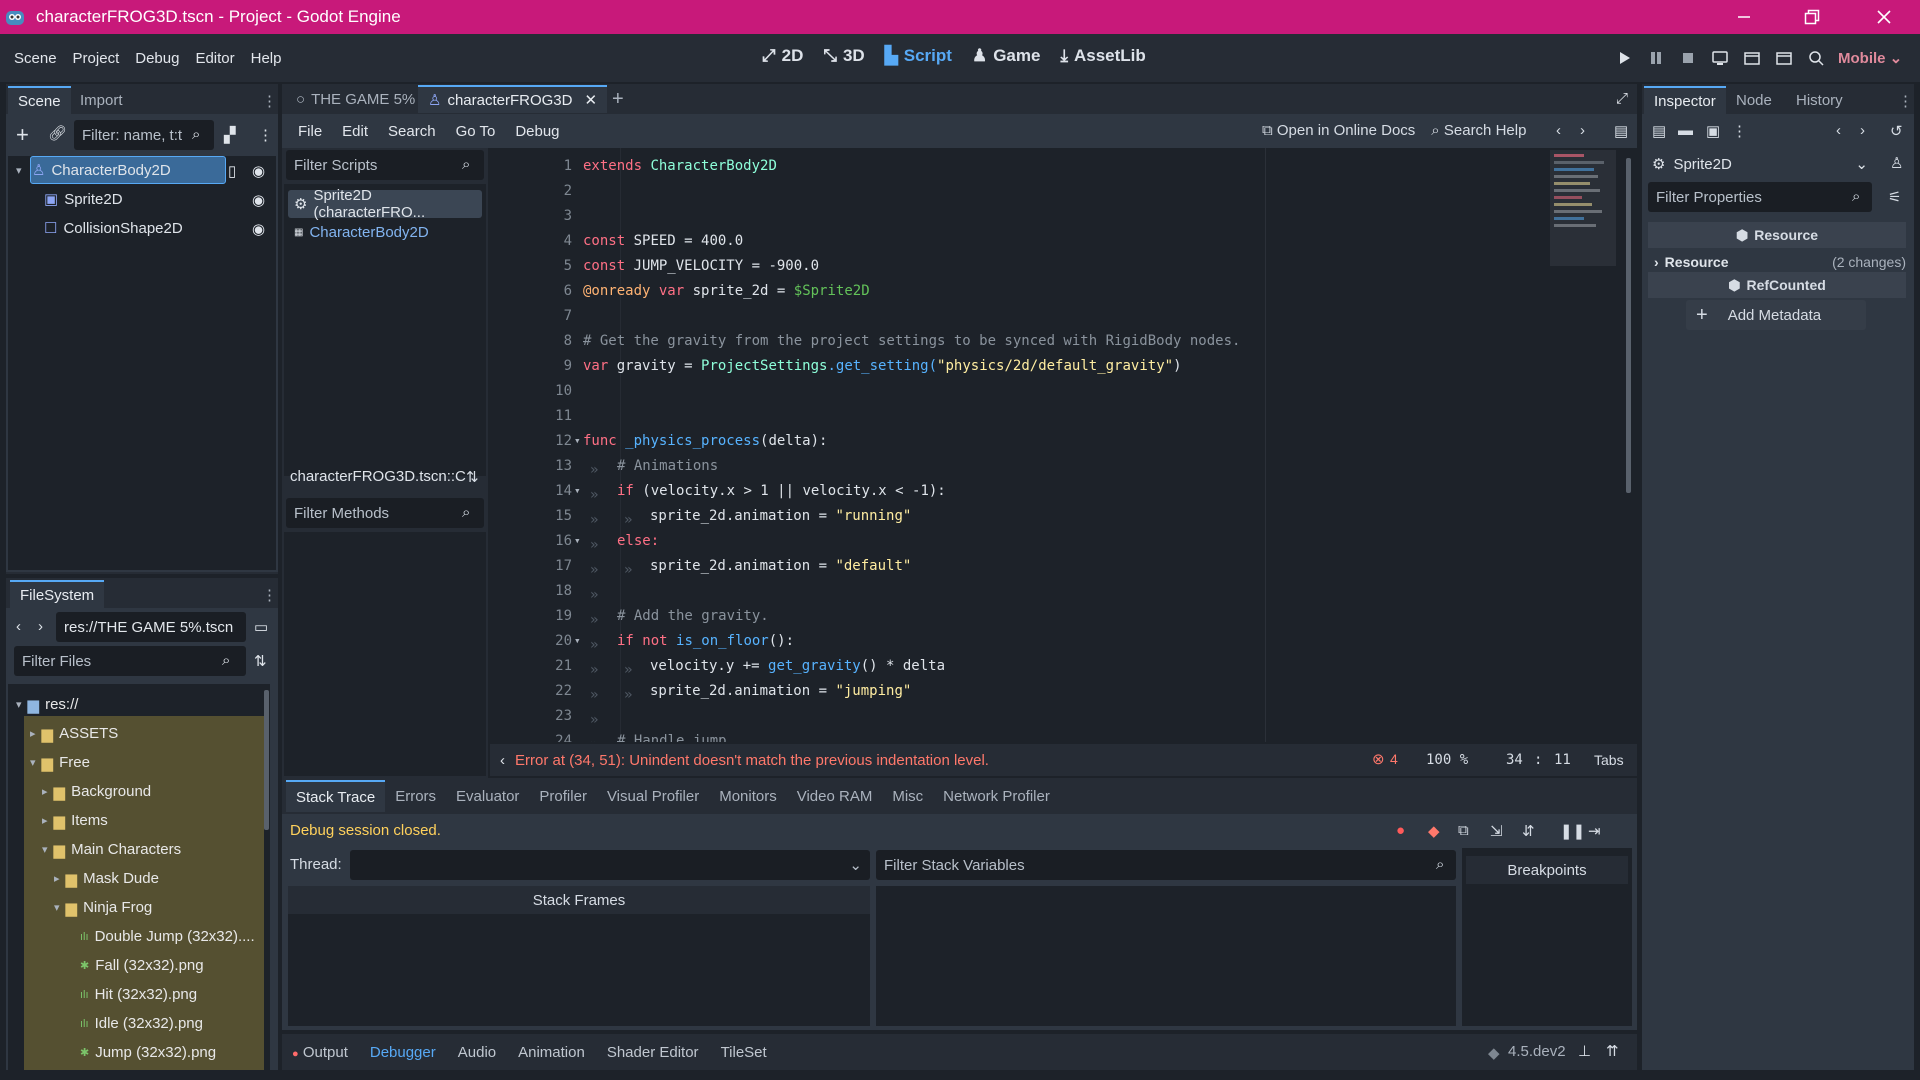 Image resolution: width=1920 pixels, height=1080 pixels. What do you see at coordinates (1006, 56) in the screenshot?
I see `workspace-game: ♟ Game` at bounding box center [1006, 56].